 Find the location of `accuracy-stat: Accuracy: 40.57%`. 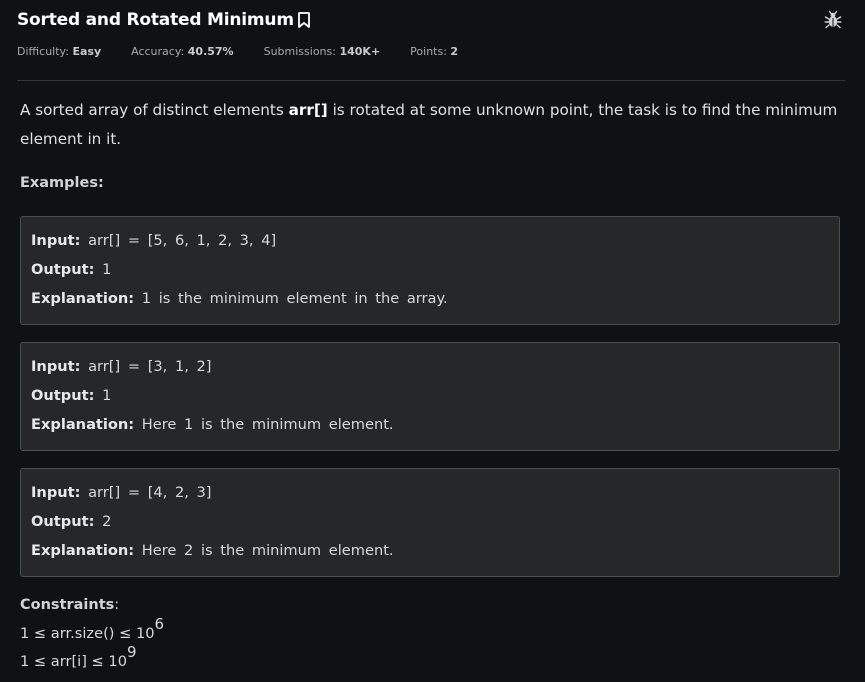

accuracy-stat: Accuracy: 40.57% is located at coordinates (182, 51).